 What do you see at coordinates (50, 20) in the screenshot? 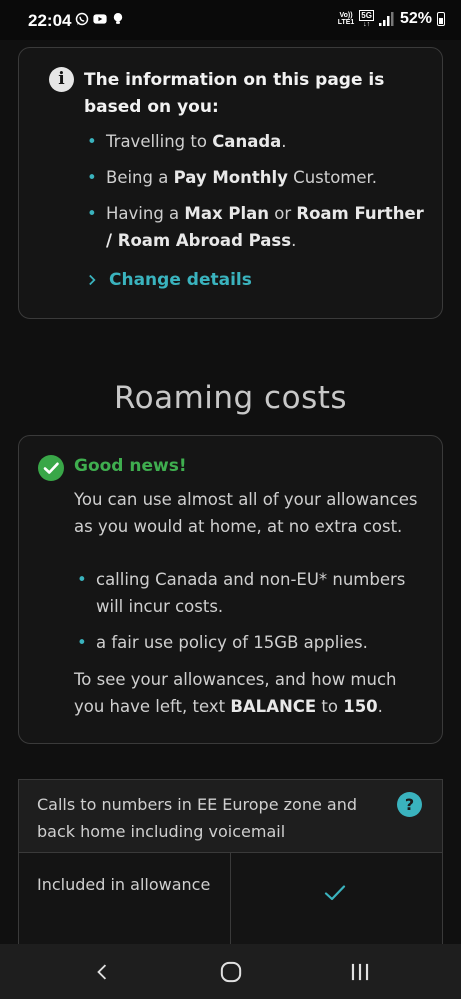
I see `status-time: 22:04` at bounding box center [50, 20].